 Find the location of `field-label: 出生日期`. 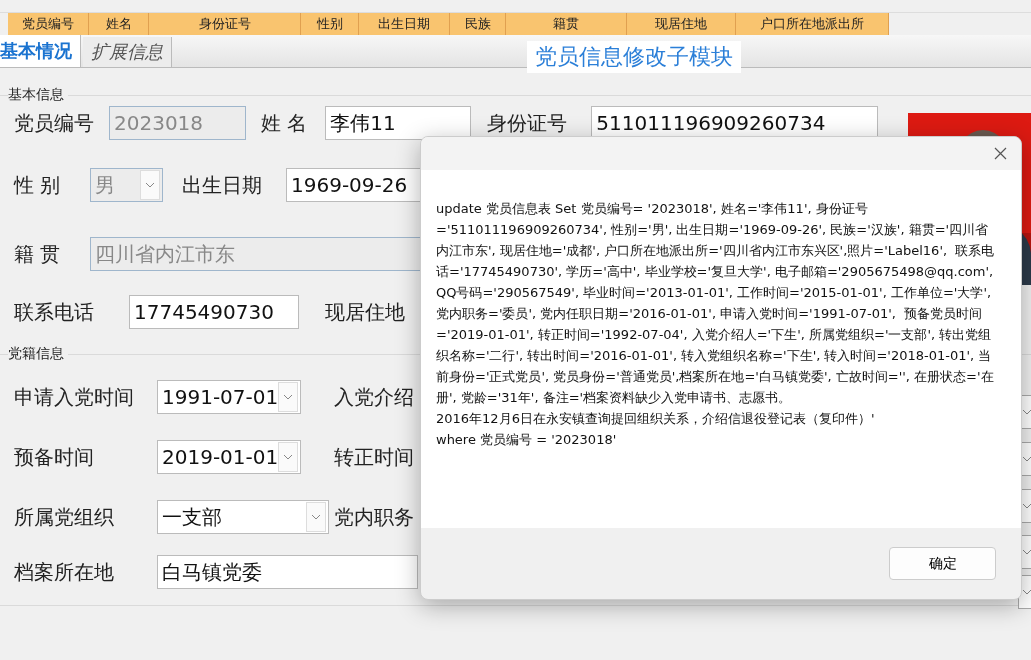

field-label: 出生日期 is located at coordinates (222, 185).